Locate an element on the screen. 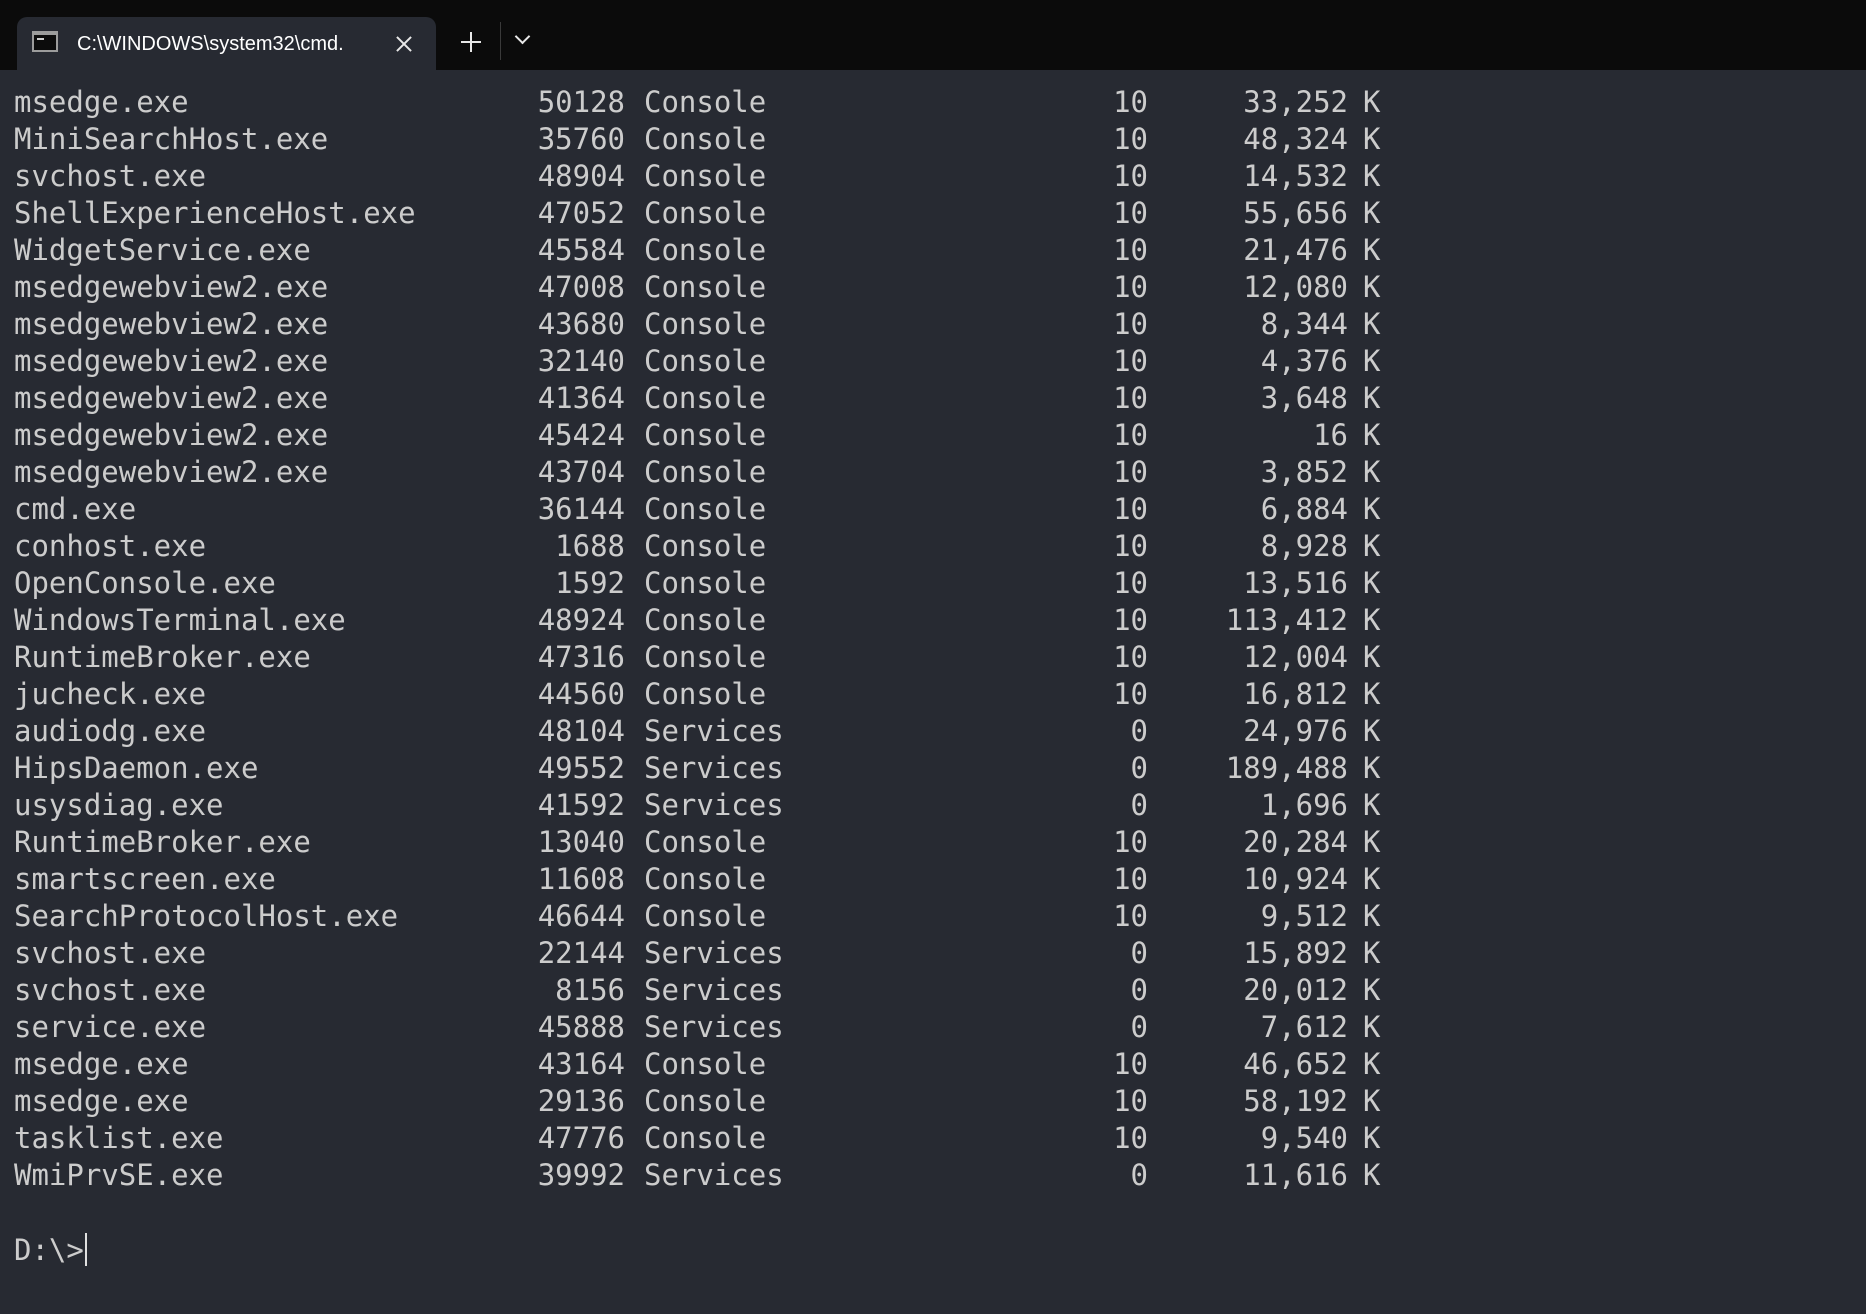 The height and width of the screenshot is (1314, 1866). process-pid: 35760 is located at coordinates (581, 139).